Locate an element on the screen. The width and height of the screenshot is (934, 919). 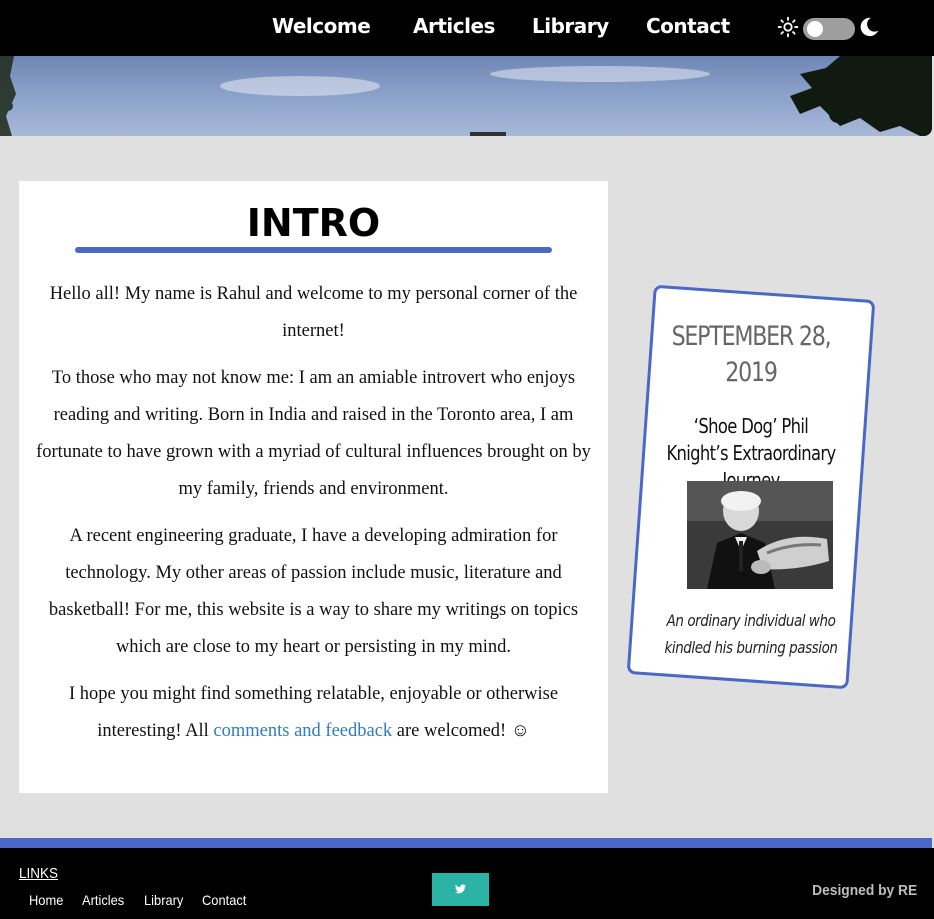
twitter-icon is located at coordinates (460, 889).